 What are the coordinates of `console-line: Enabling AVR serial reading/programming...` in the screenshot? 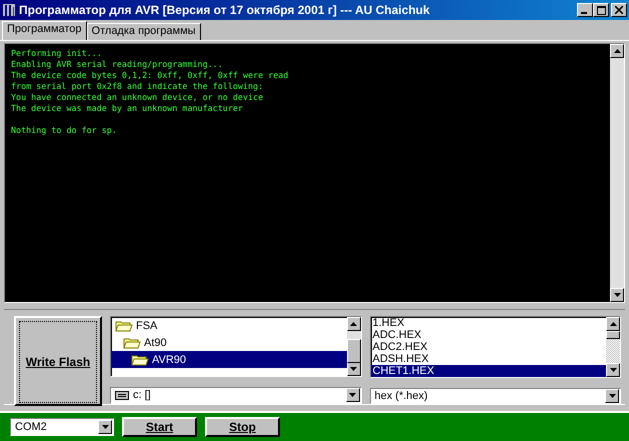 It's located at (117, 64).